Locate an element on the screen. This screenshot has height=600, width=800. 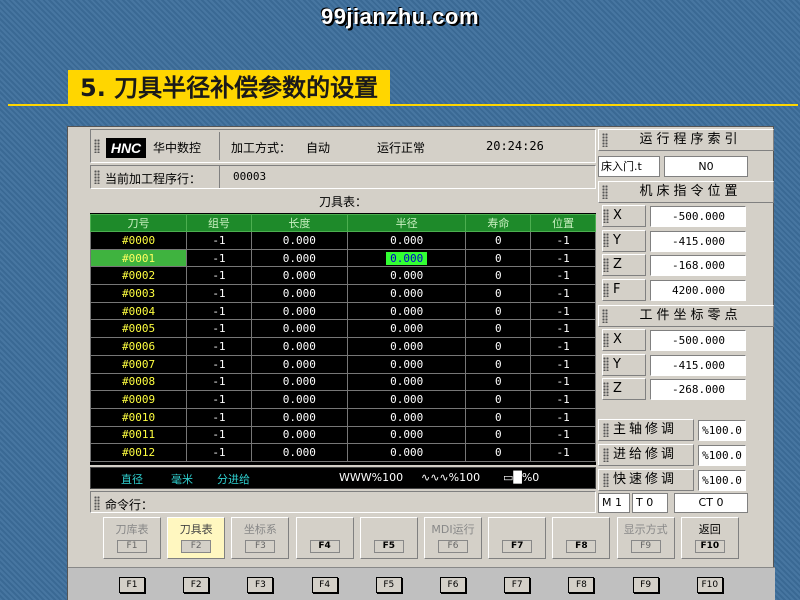
tool-number-cell: #0001 is located at coordinates (138, 258).